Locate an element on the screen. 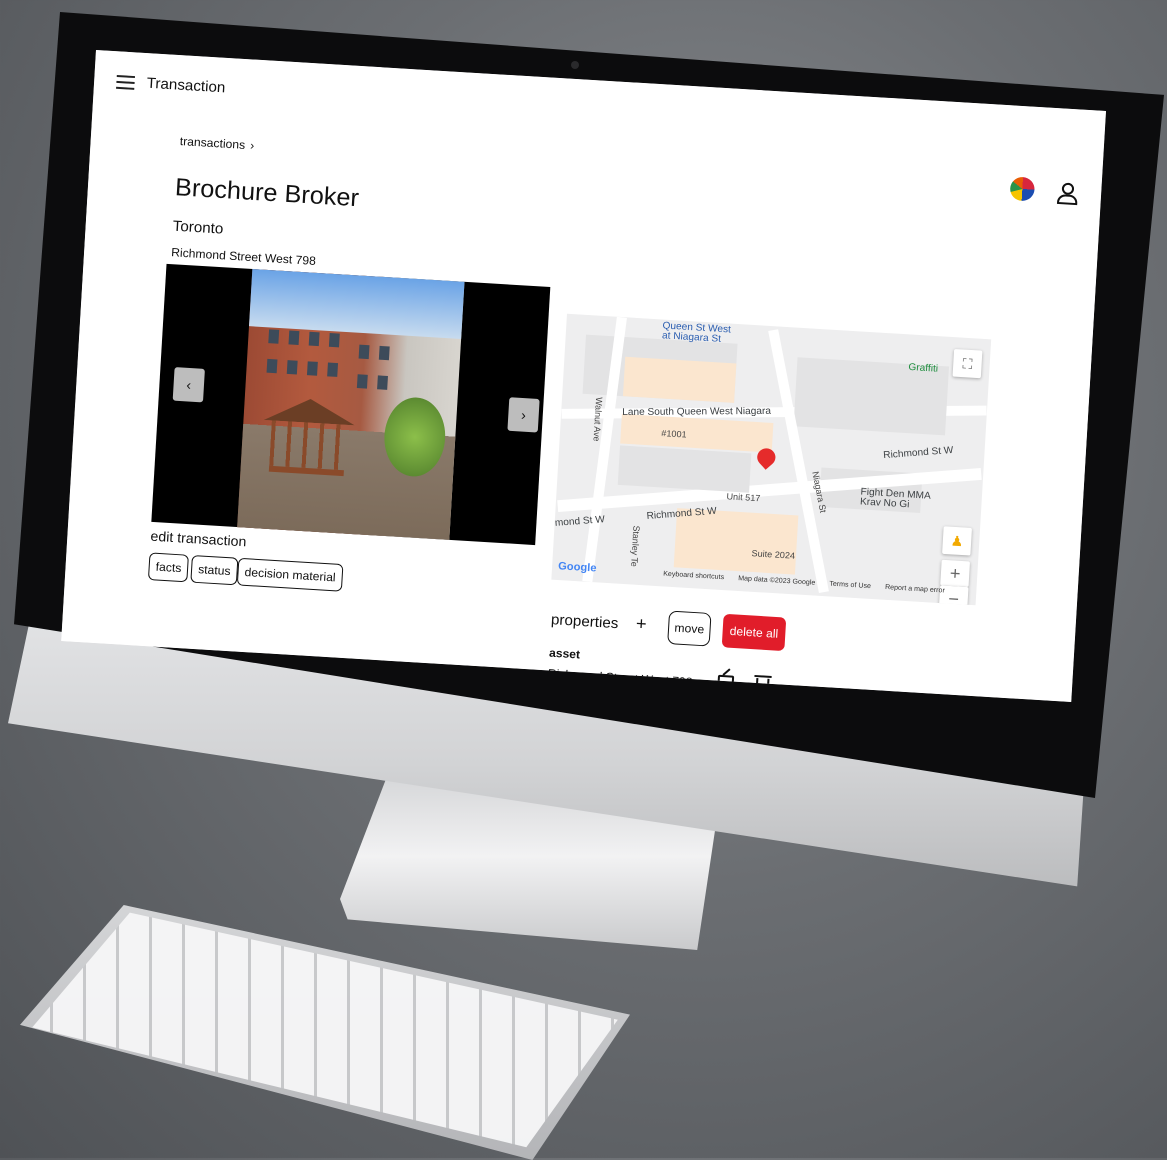 This screenshot has width=1167, height=1160. properties-heading: properties is located at coordinates (584, 622).